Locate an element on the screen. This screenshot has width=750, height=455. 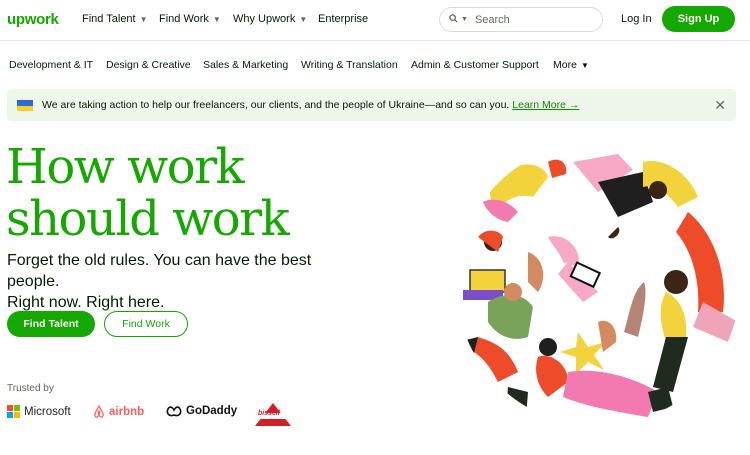
hero-subtitle-line2: Right now. Right here. is located at coordinates (86, 302).